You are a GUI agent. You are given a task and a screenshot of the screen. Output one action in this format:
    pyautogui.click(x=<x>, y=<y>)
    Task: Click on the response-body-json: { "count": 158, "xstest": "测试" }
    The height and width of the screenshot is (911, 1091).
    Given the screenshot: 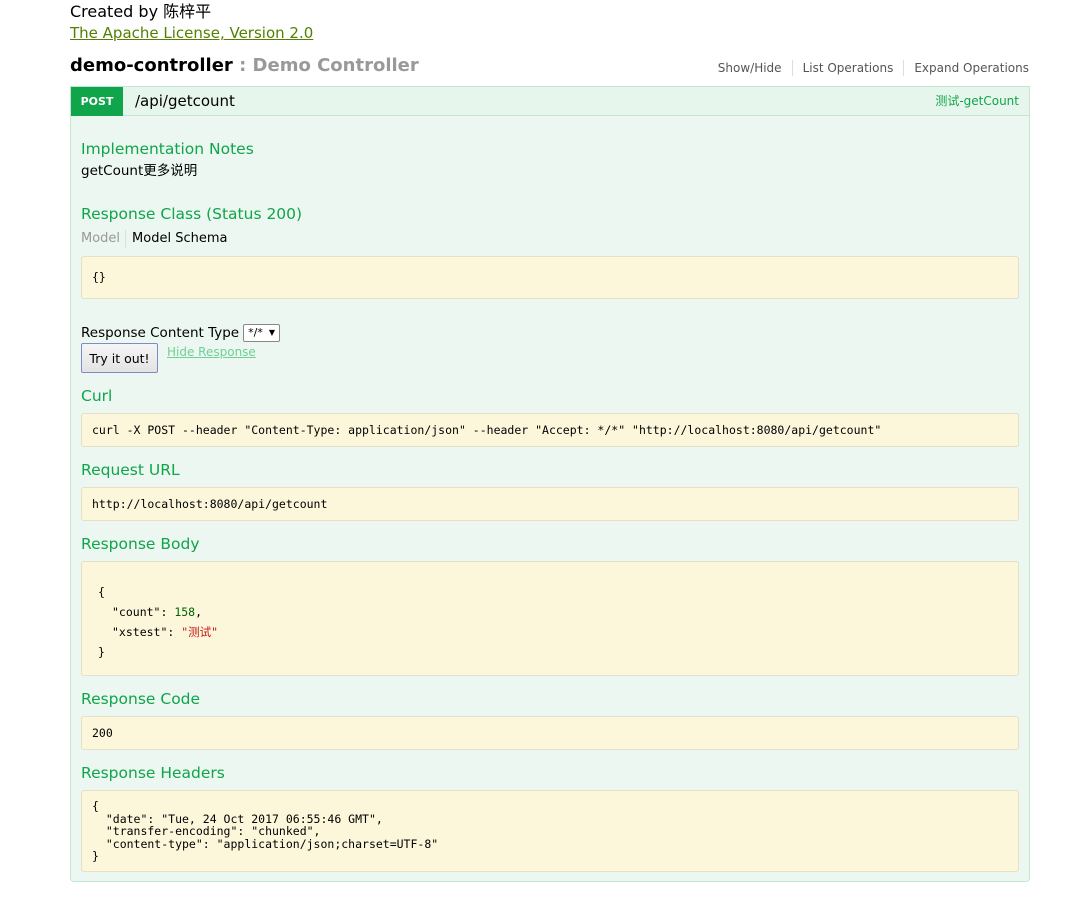 What is the action you would take?
    pyautogui.click(x=158, y=622)
    